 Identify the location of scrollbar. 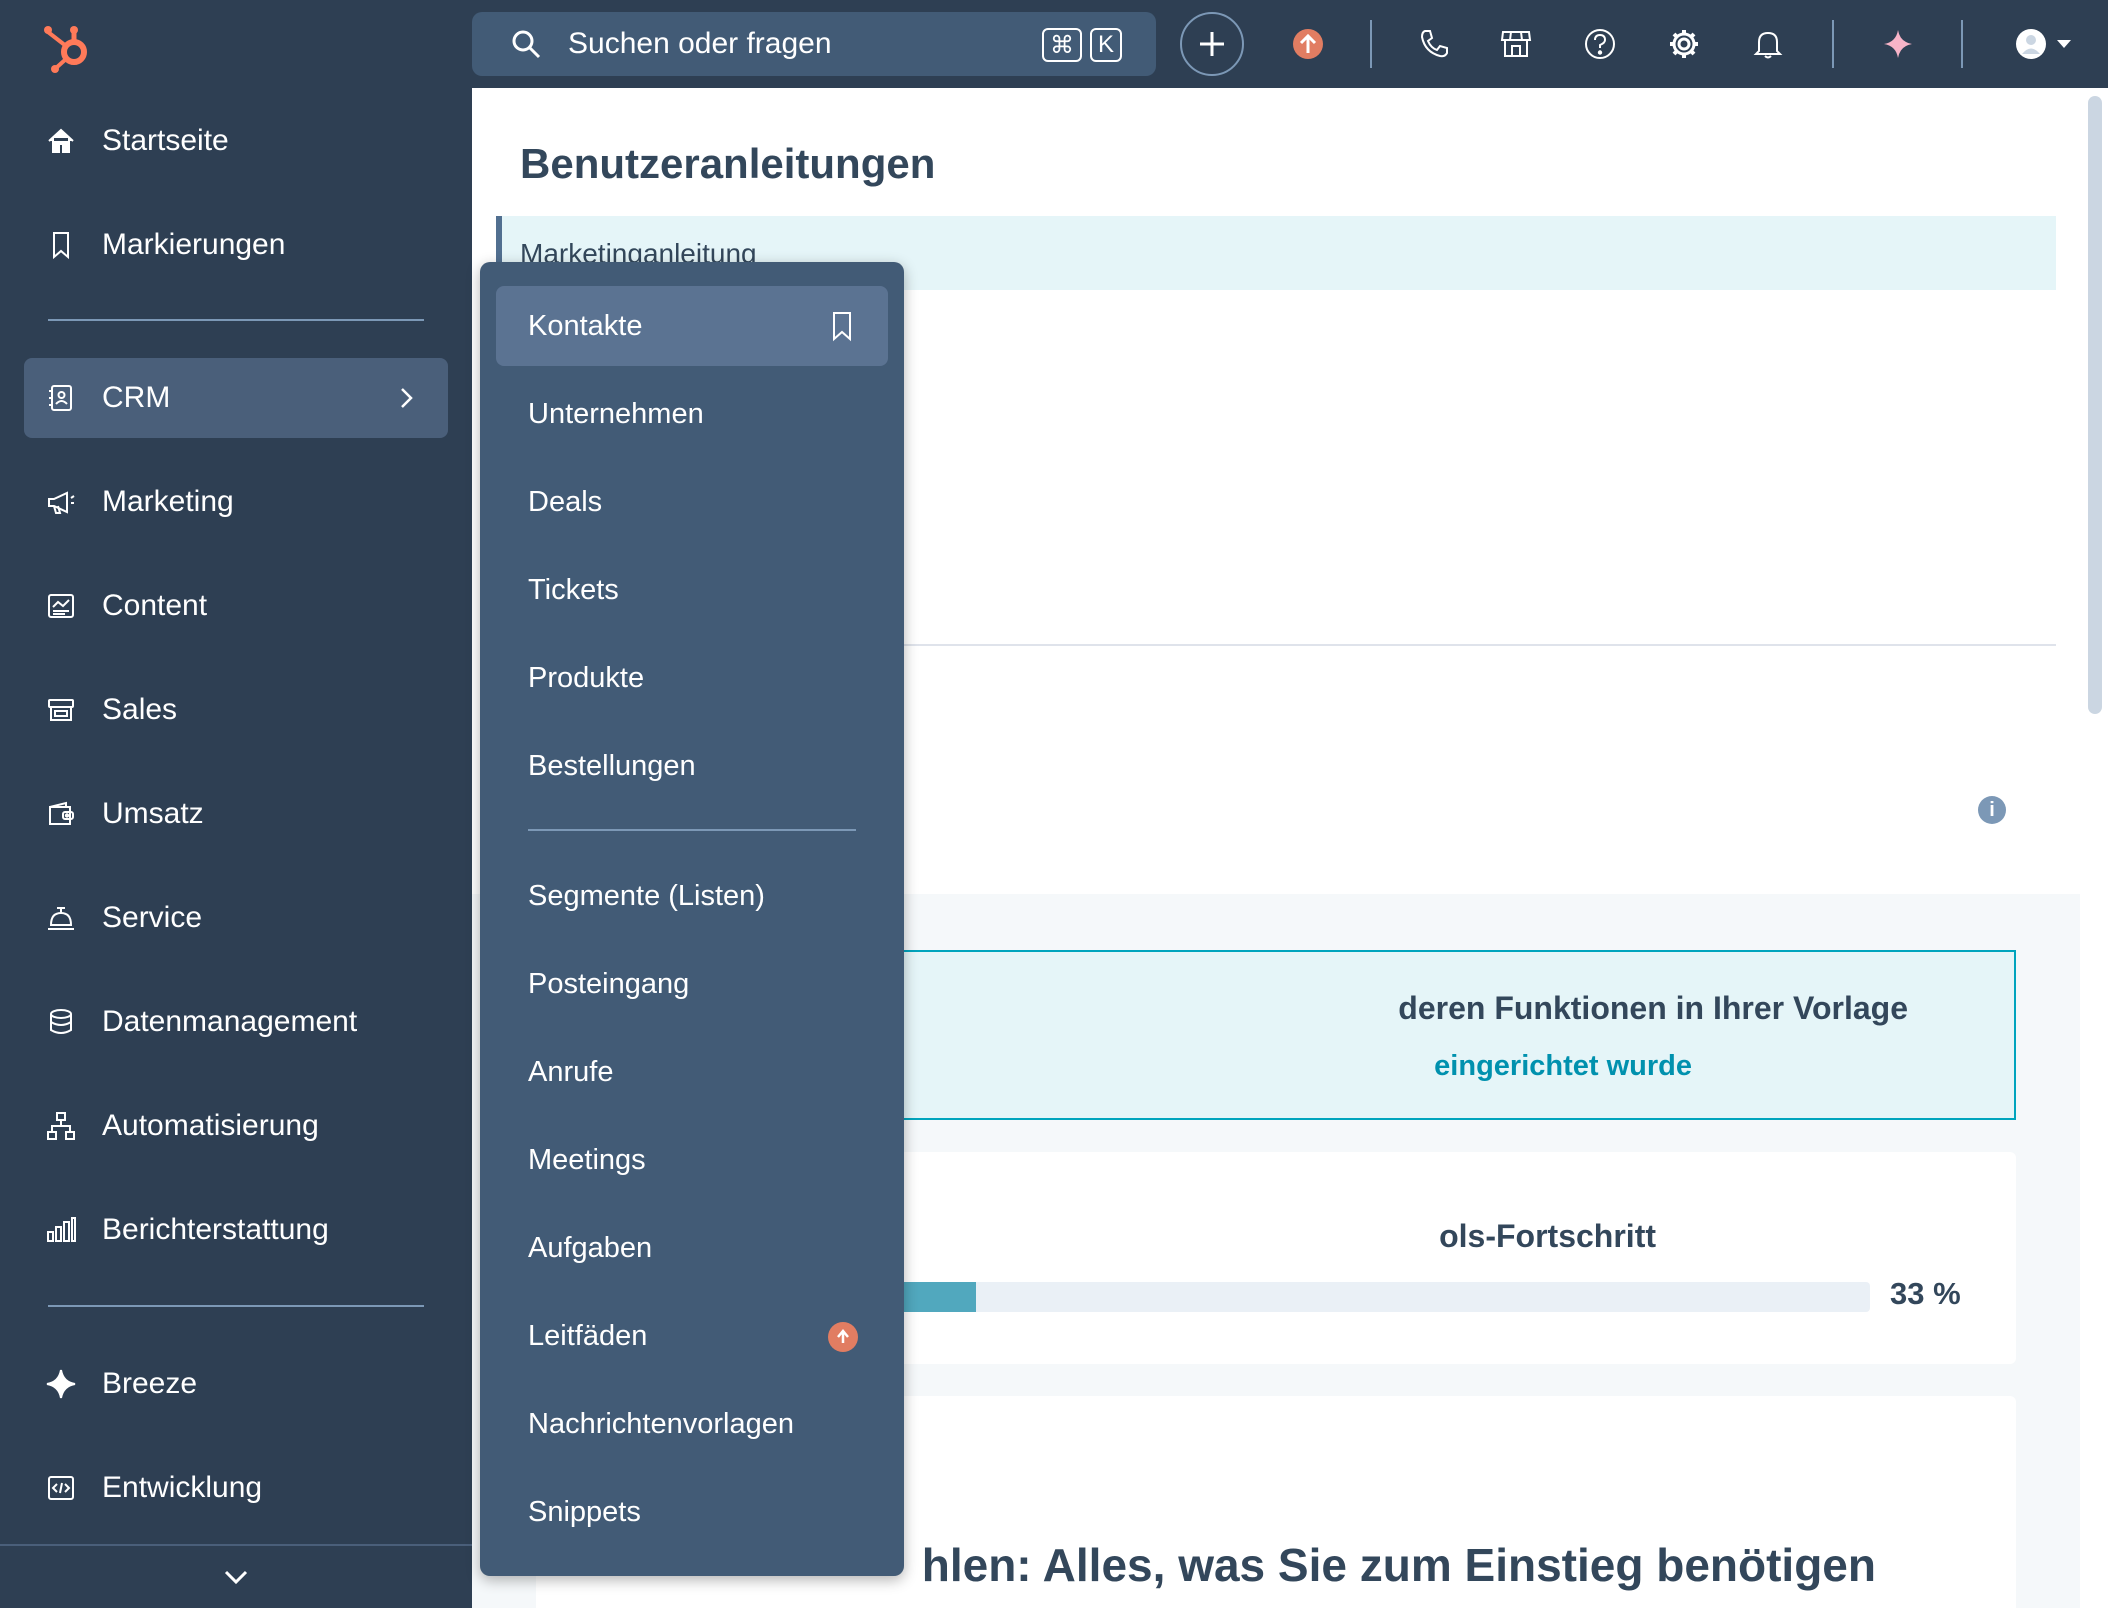
(2094, 848).